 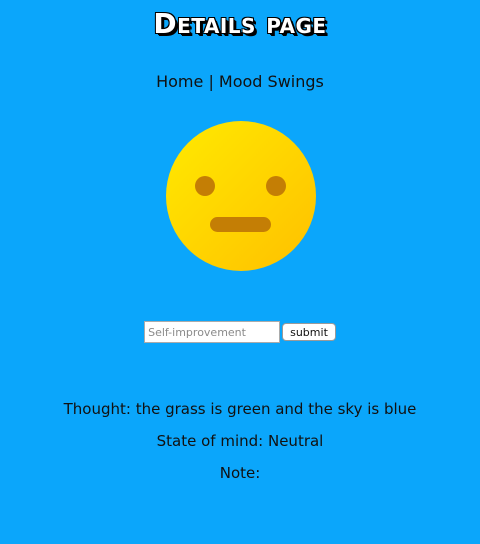 I want to click on face-circle, so click(x=241, y=196).